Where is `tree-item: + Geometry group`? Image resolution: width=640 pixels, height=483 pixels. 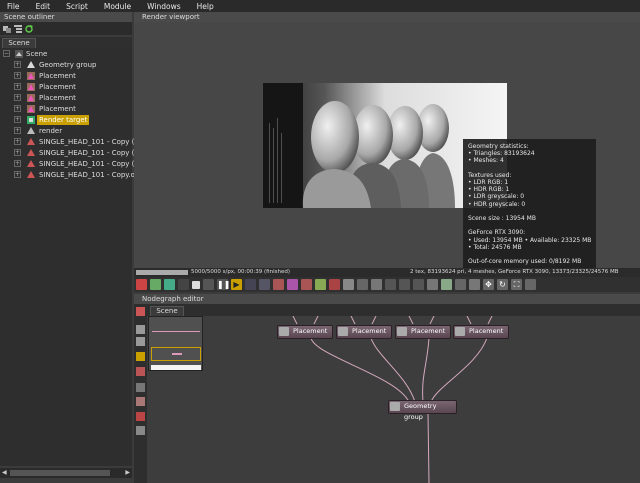
tree-item: + Geometry group is located at coordinates (66, 65).